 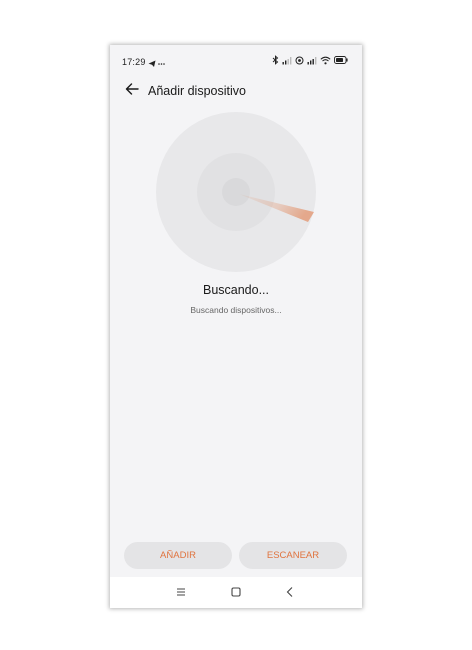 What do you see at coordinates (299, 60) in the screenshot?
I see `alarm-icon` at bounding box center [299, 60].